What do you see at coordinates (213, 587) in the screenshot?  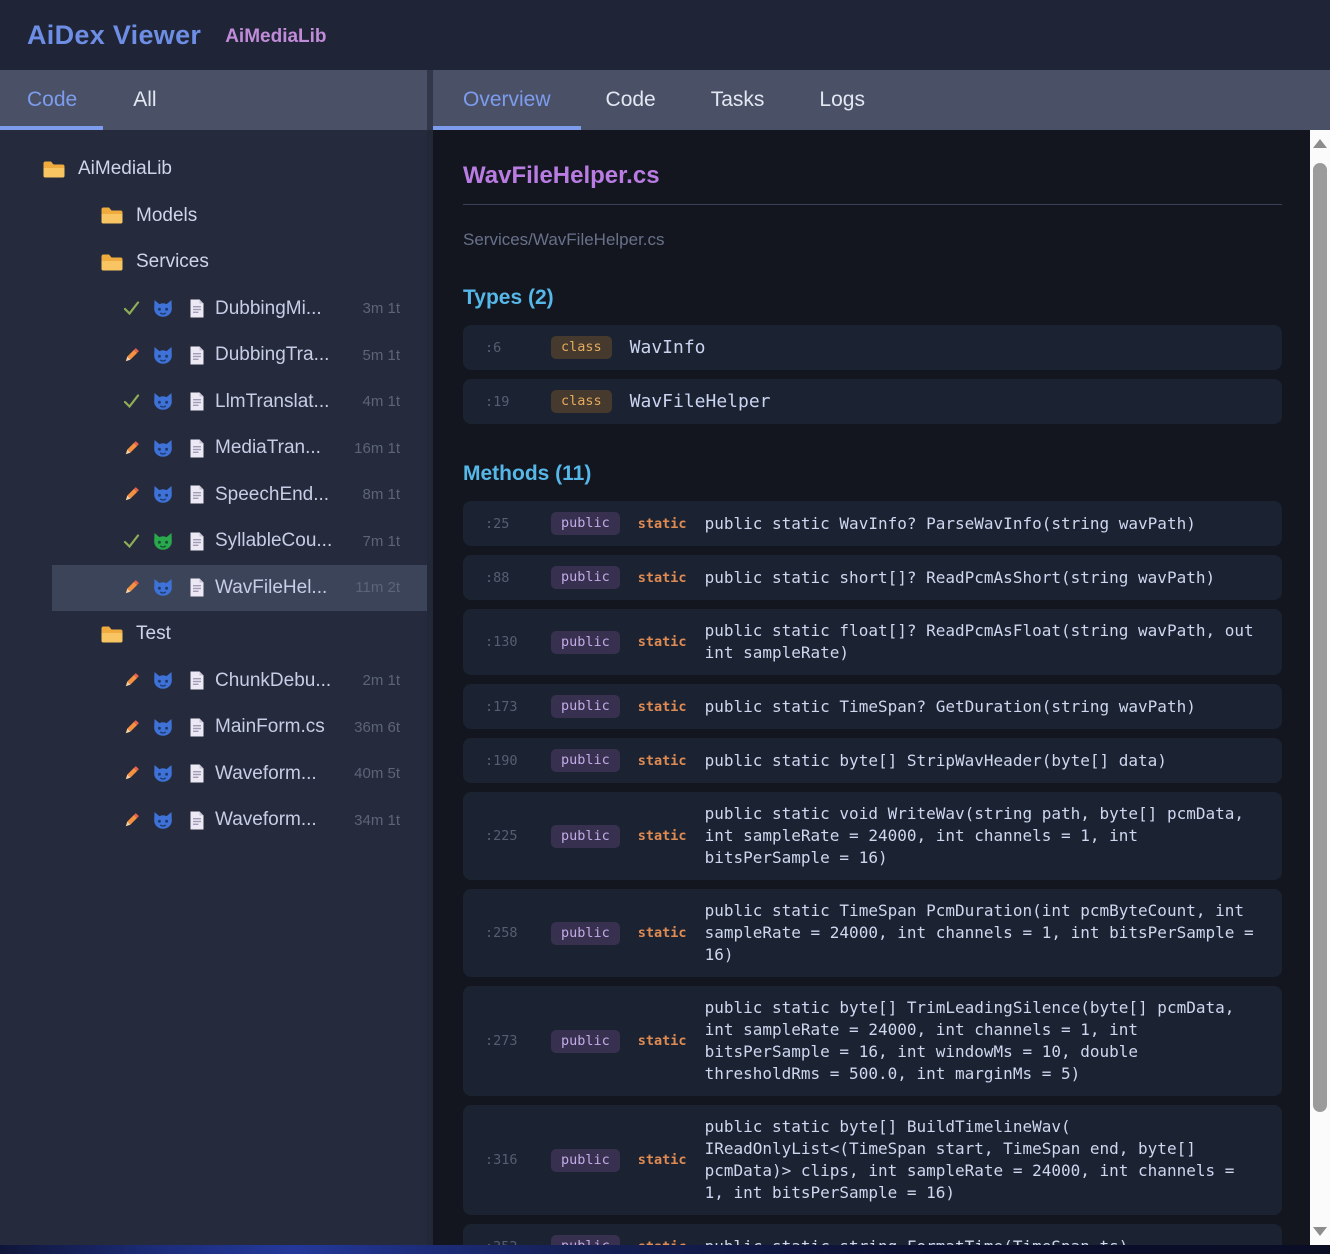 I see `tree-item: WavFileHel... 11m 2t` at bounding box center [213, 587].